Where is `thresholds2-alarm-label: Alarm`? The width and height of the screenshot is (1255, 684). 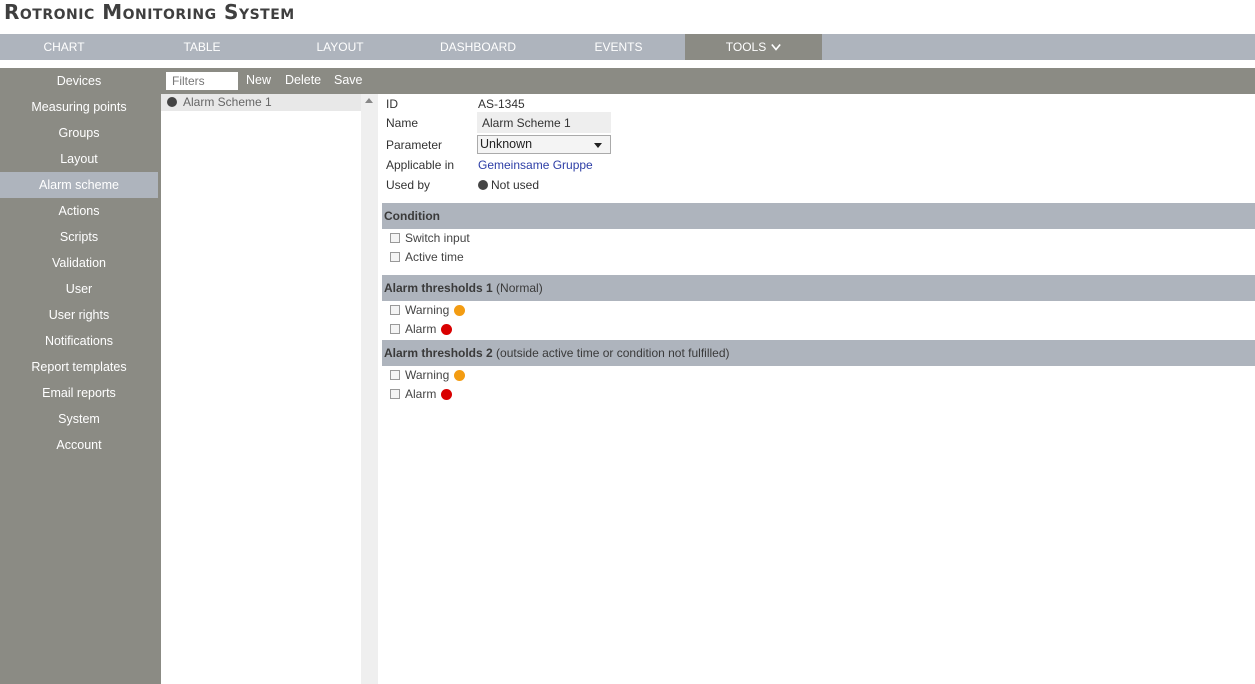 thresholds2-alarm-label: Alarm is located at coordinates (421, 394).